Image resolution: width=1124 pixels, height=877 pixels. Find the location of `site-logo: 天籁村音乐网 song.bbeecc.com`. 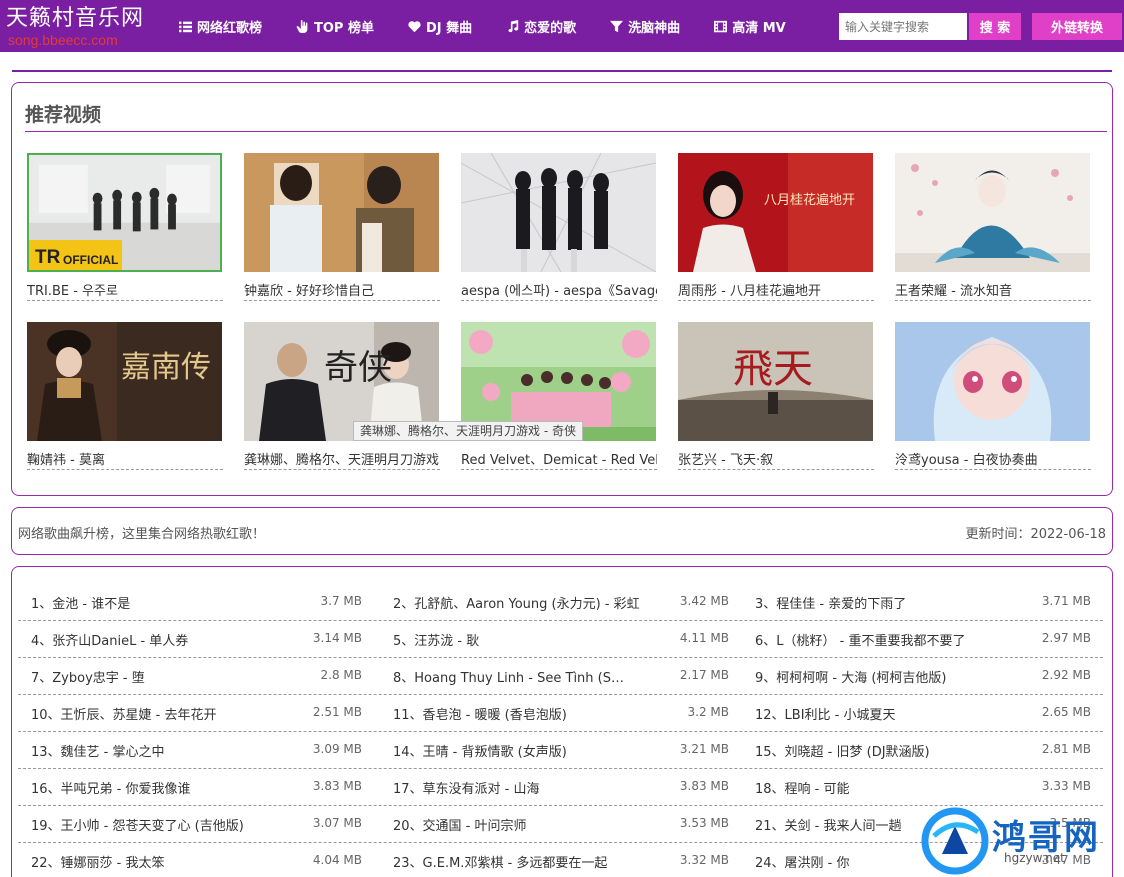

site-logo: 天籁村音乐网 song.bbeecc.com is located at coordinates (86, 26).